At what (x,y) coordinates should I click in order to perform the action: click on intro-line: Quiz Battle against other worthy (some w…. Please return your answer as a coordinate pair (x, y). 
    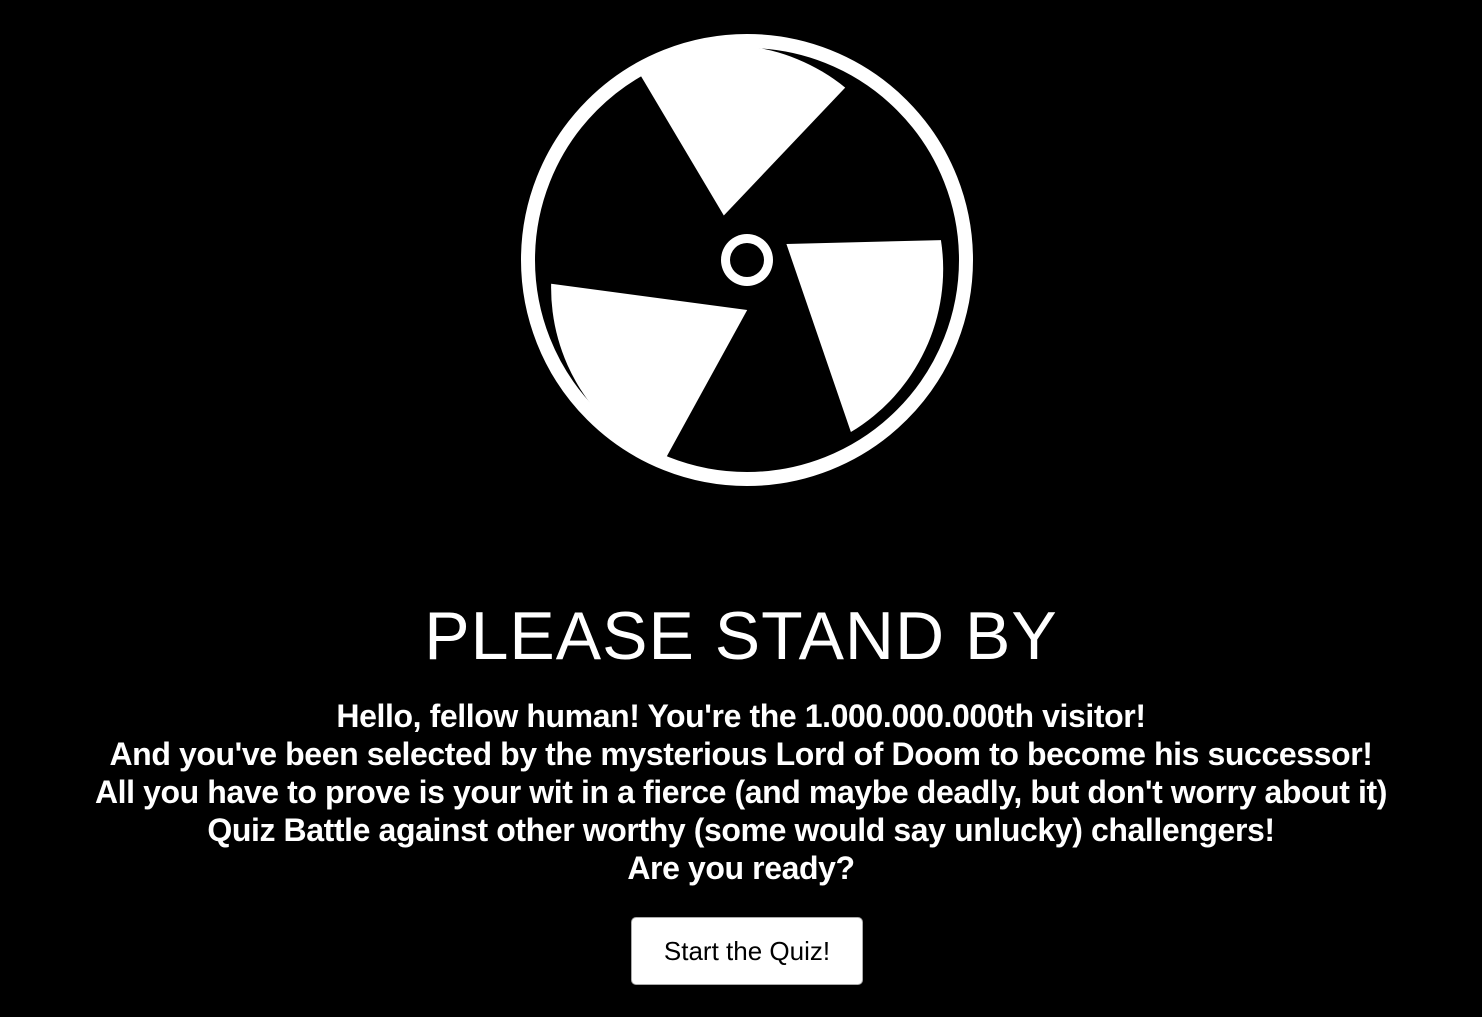
    Looking at the image, I should click on (741, 830).